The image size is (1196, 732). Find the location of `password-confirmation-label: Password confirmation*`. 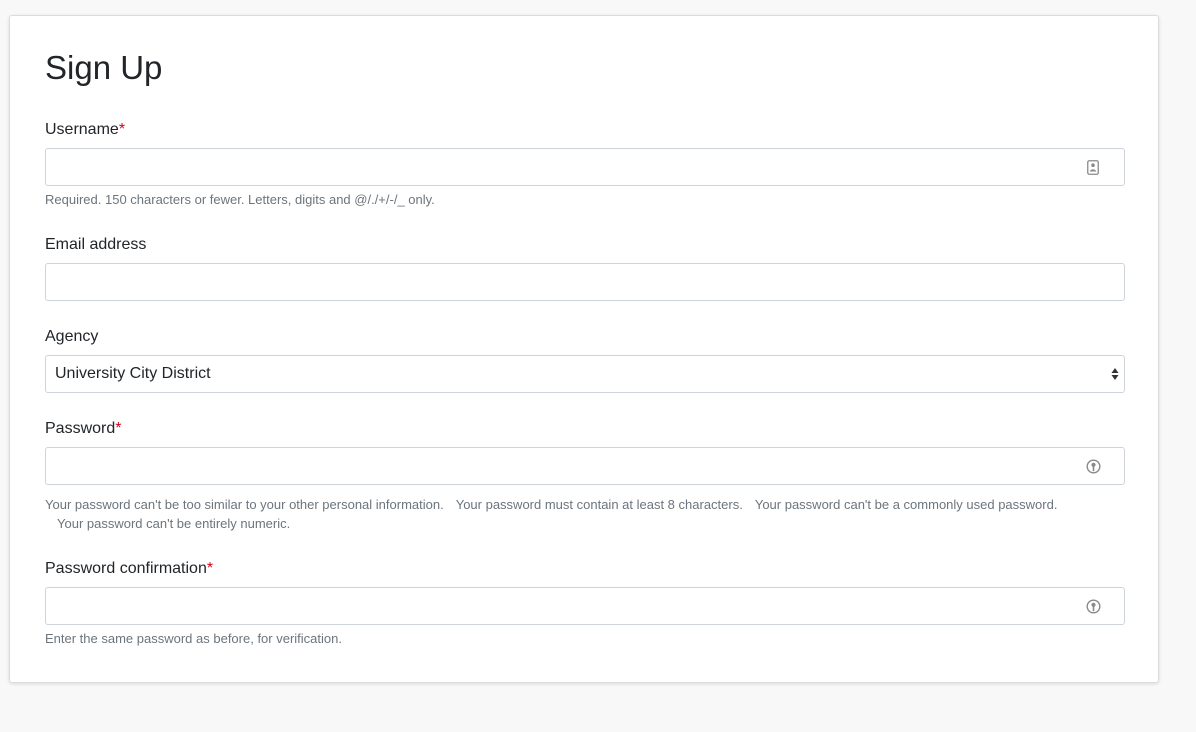

password-confirmation-label: Password confirmation* is located at coordinates (129, 569).